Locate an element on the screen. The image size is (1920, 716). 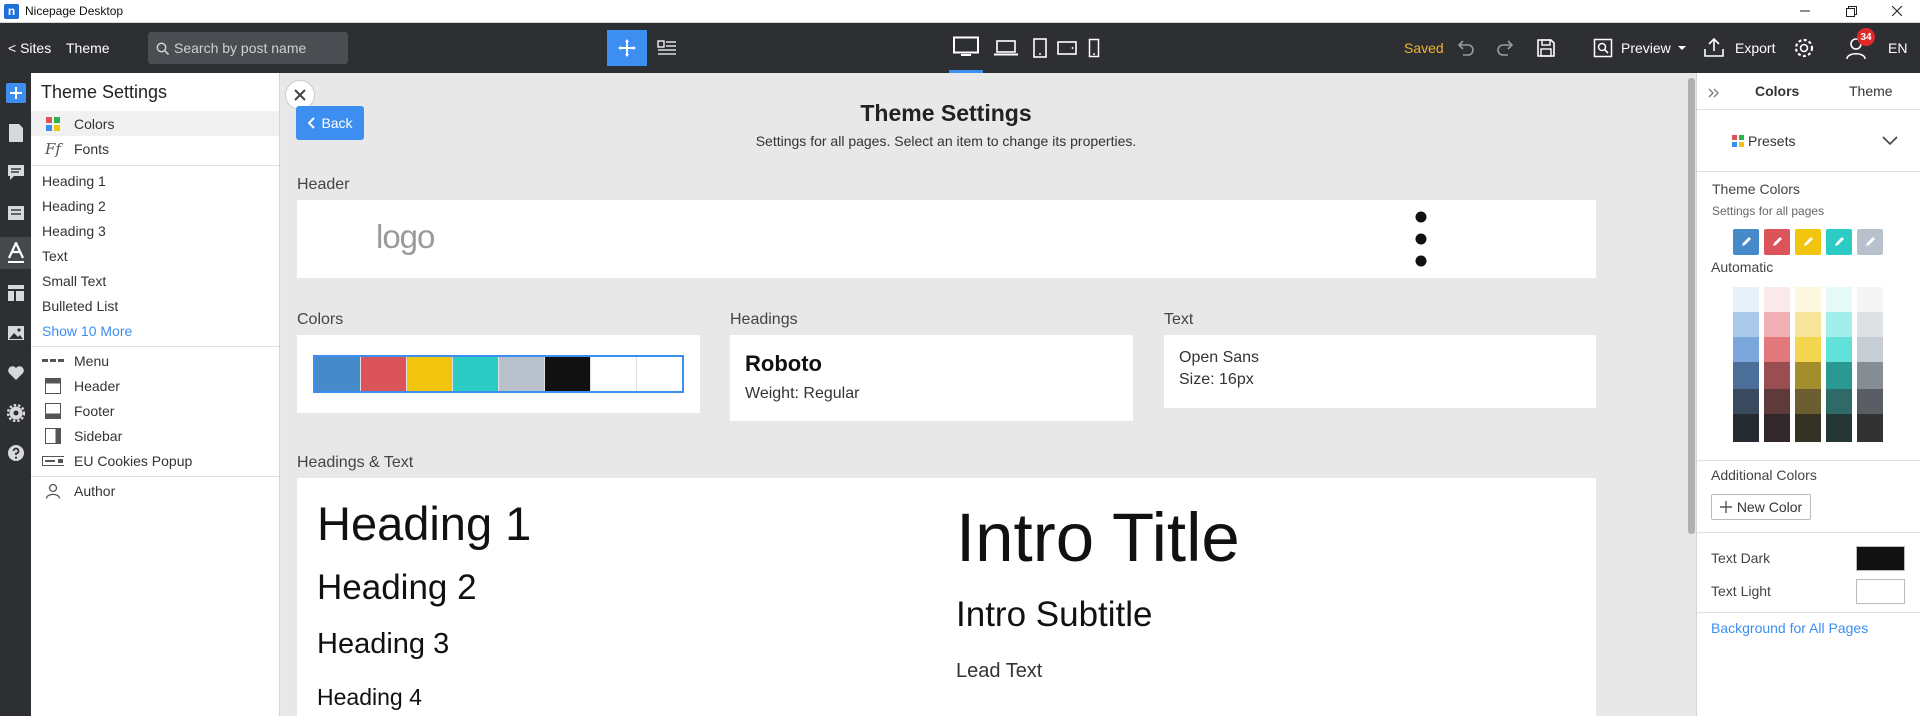
presets-dropdown: Presets is located at coordinates (1808, 141).